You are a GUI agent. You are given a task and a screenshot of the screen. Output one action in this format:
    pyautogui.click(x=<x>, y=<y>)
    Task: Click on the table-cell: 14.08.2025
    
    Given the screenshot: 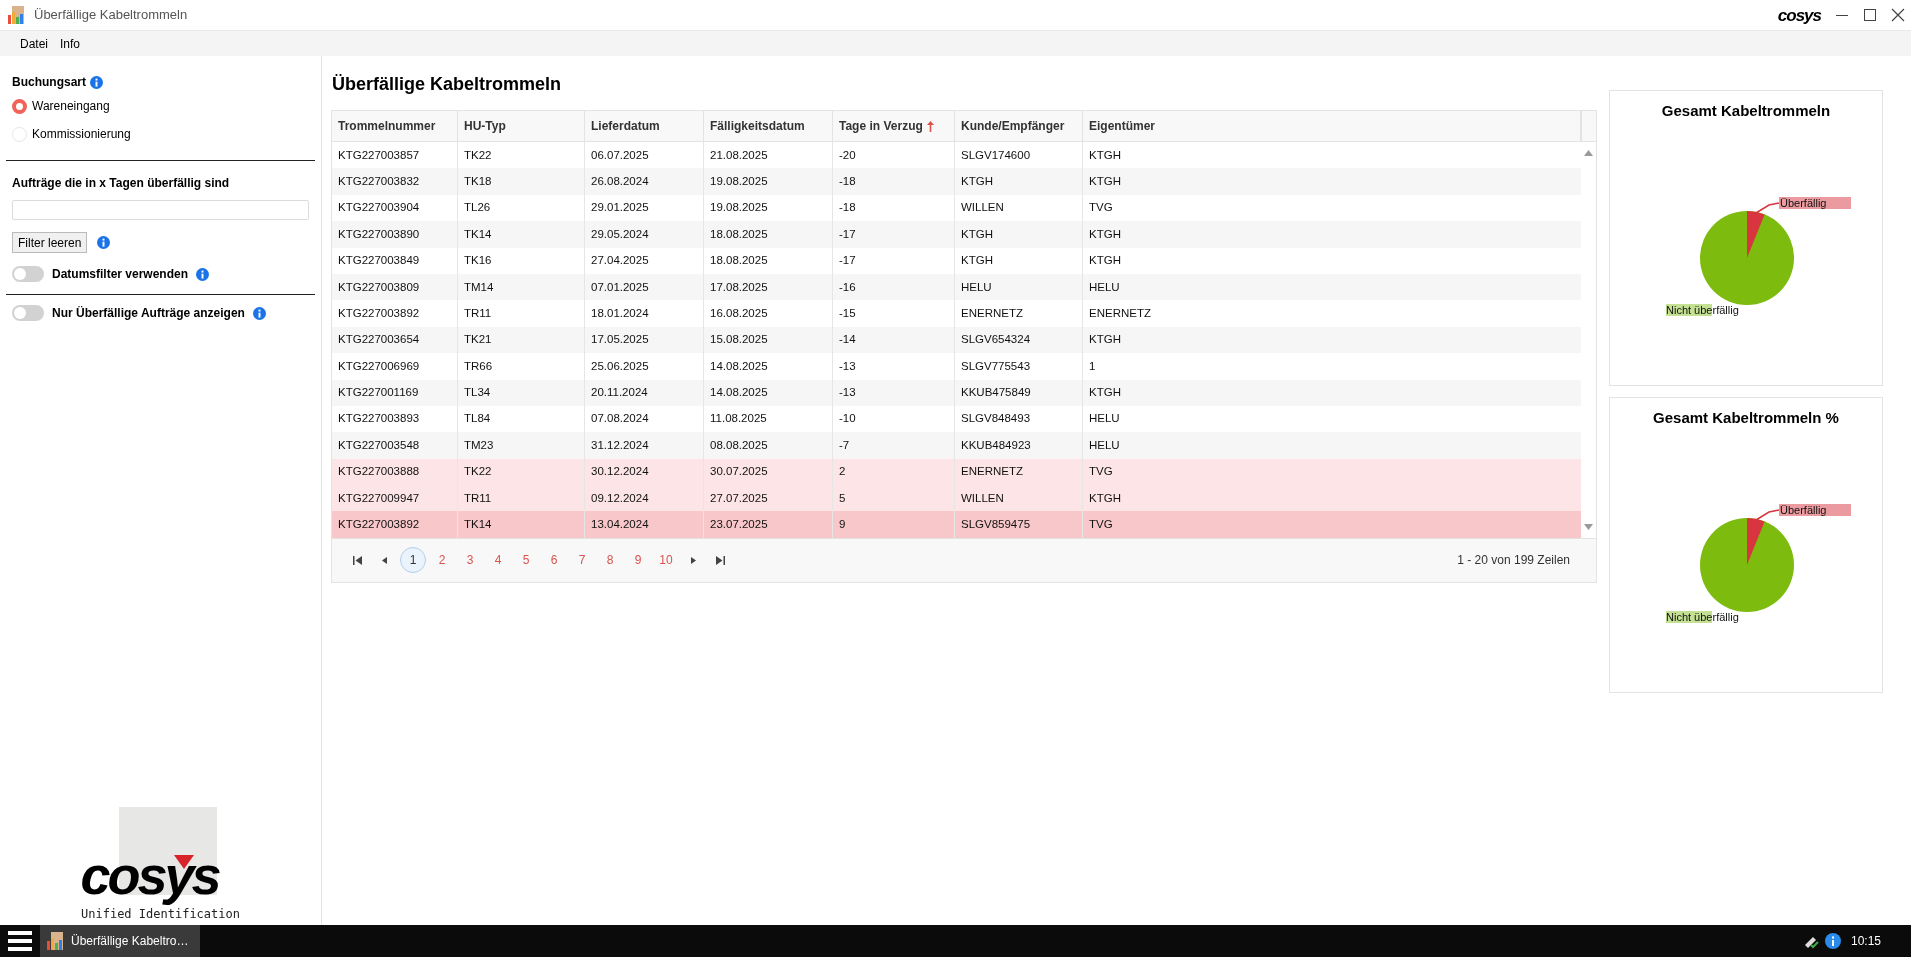 What is the action you would take?
    pyautogui.click(x=768, y=366)
    